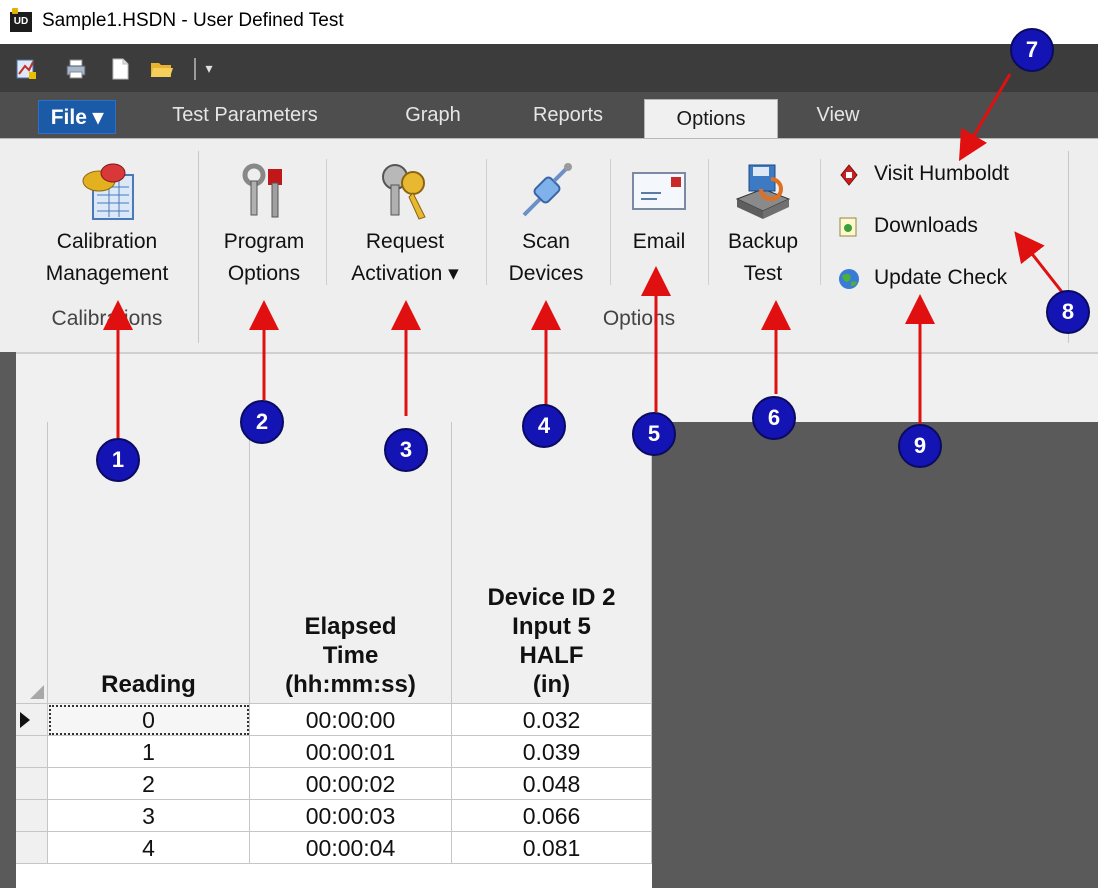  Describe the element at coordinates (149, 784) in the screenshot. I see `cell-reading: 2` at that location.